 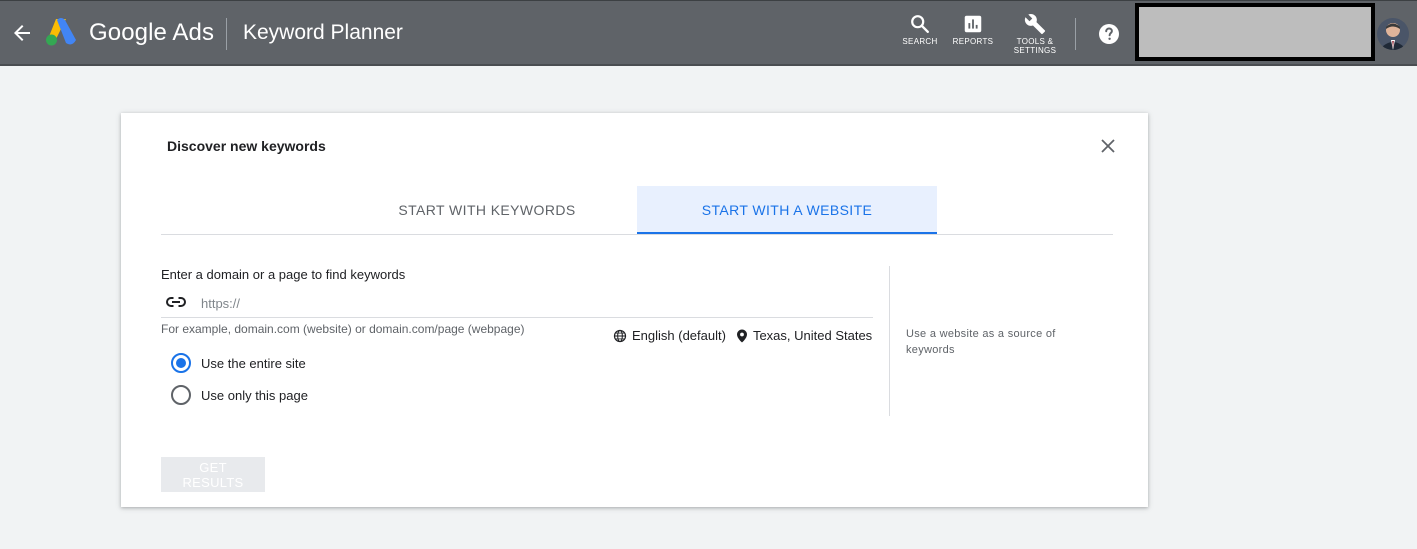 What do you see at coordinates (812, 335) in the screenshot?
I see `location-label: Texas, United States` at bounding box center [812, 335].